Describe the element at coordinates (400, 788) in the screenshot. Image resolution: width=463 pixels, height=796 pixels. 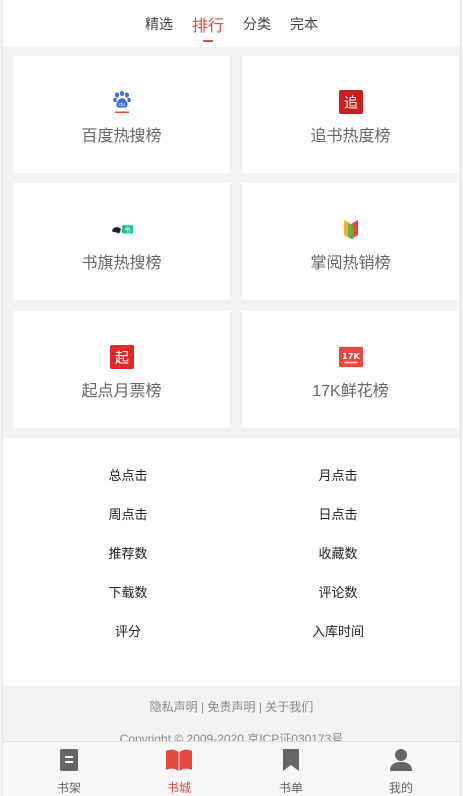
I see `nav-label: 我的` at that location.